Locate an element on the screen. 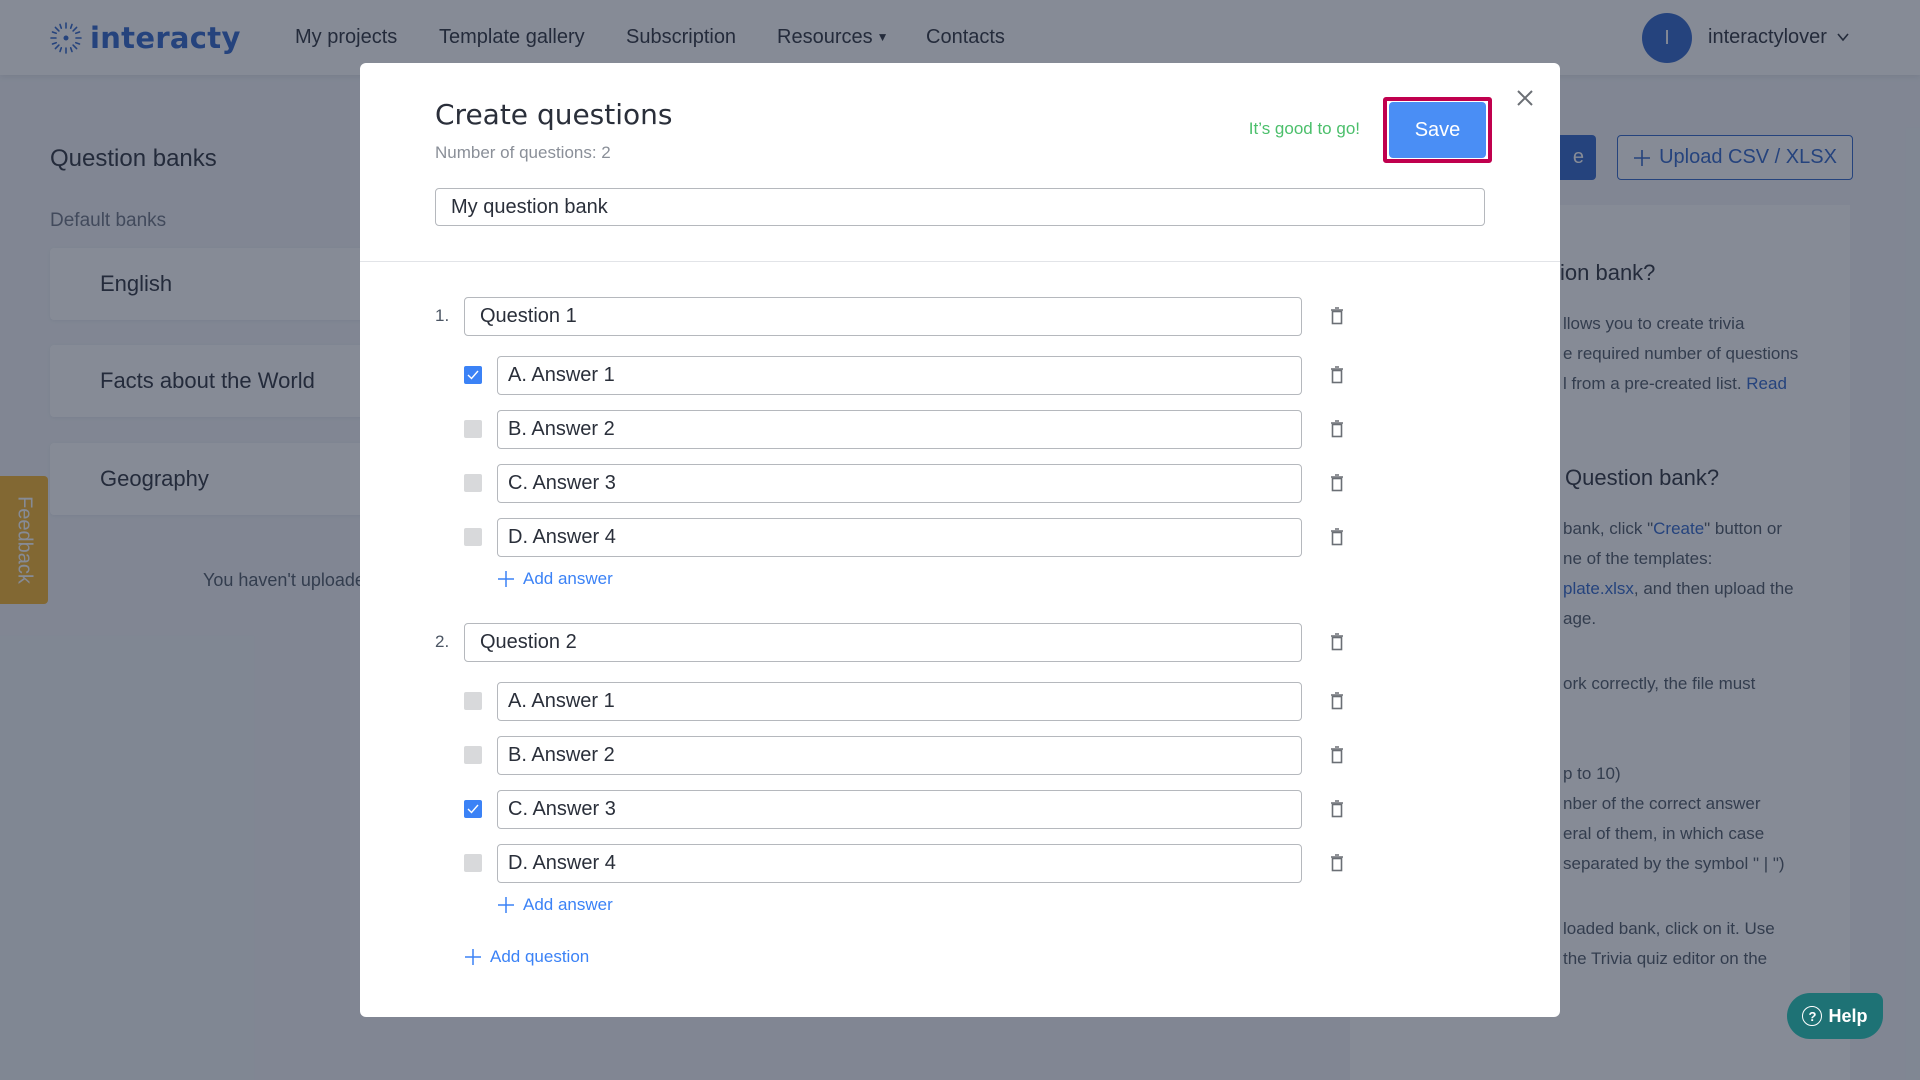  question-number: 1. is located at coordinates (442, 315).